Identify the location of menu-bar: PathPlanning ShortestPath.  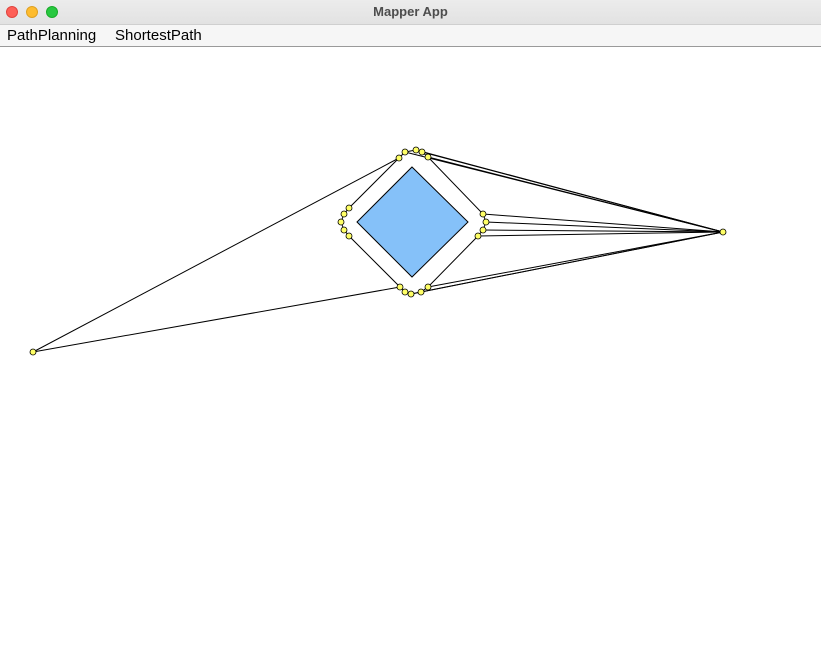
(410, 36).